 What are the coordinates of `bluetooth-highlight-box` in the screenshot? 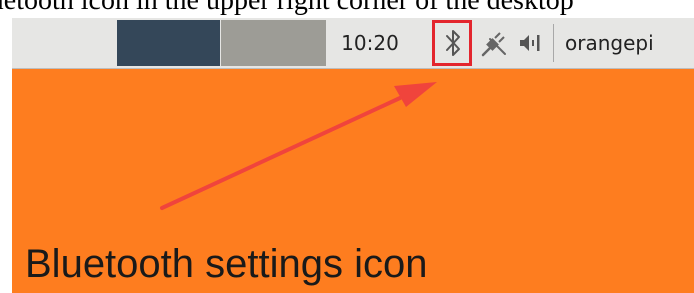 It's located at (452, 43).